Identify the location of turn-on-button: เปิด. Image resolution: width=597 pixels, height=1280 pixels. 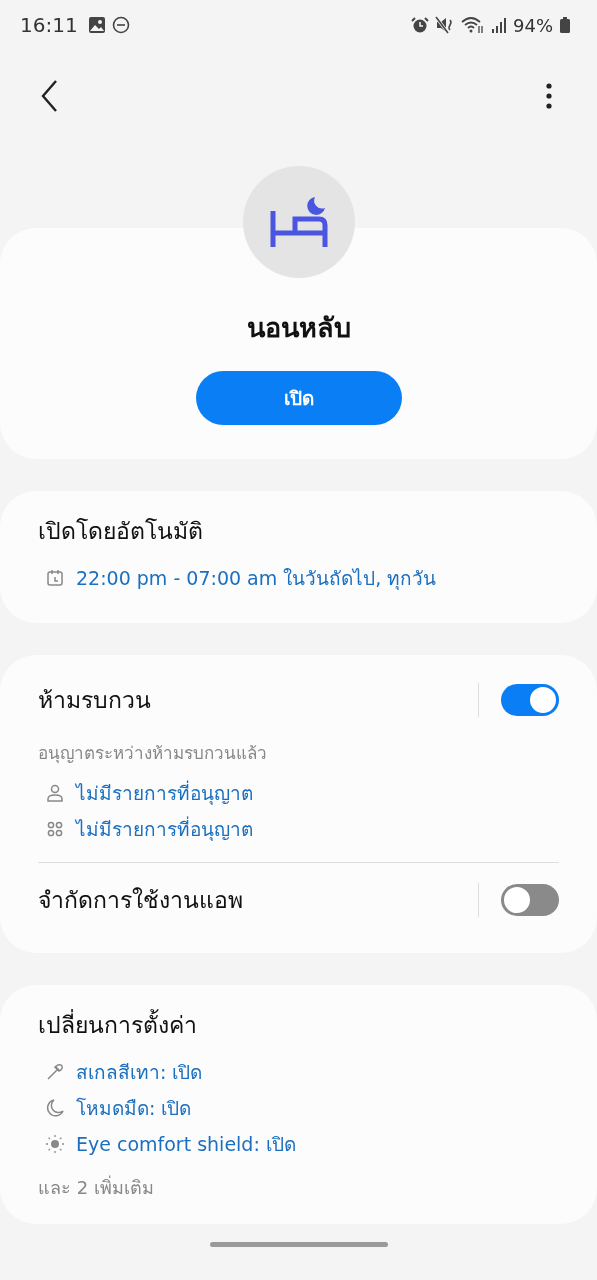
(298, 398).